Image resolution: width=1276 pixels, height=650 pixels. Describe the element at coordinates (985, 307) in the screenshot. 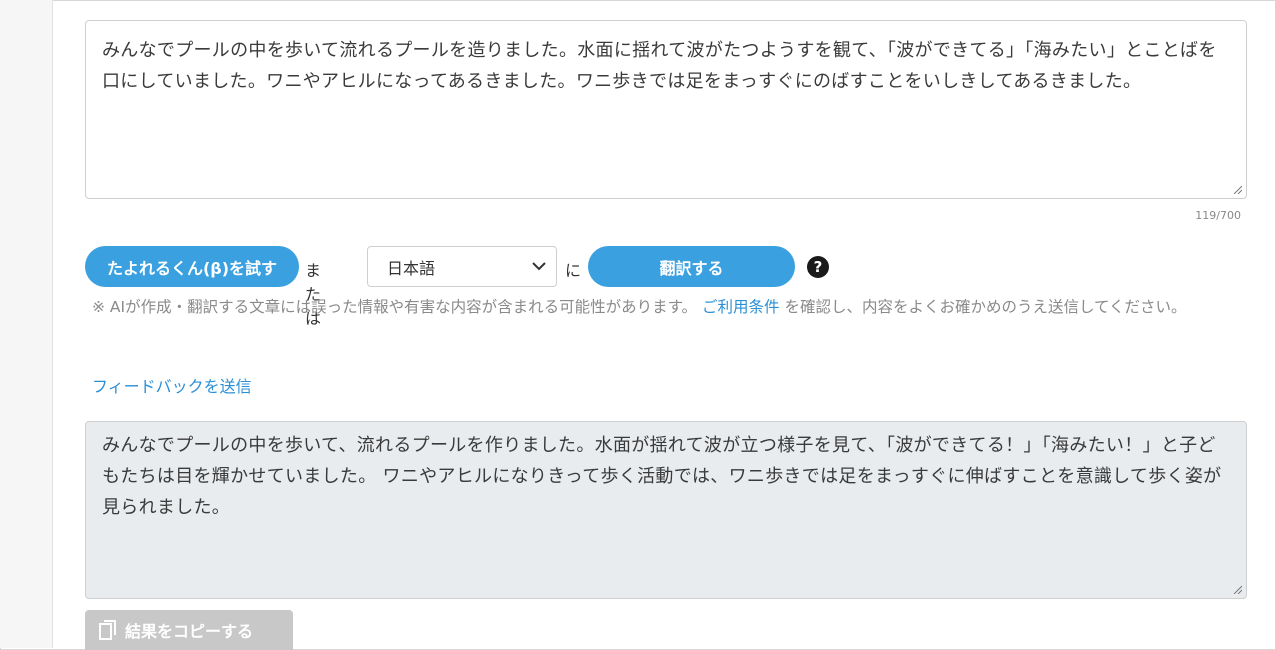

I see `disclaimer-after: を確認し、内容をよくお確かめのうえ送信してください。` at that location.